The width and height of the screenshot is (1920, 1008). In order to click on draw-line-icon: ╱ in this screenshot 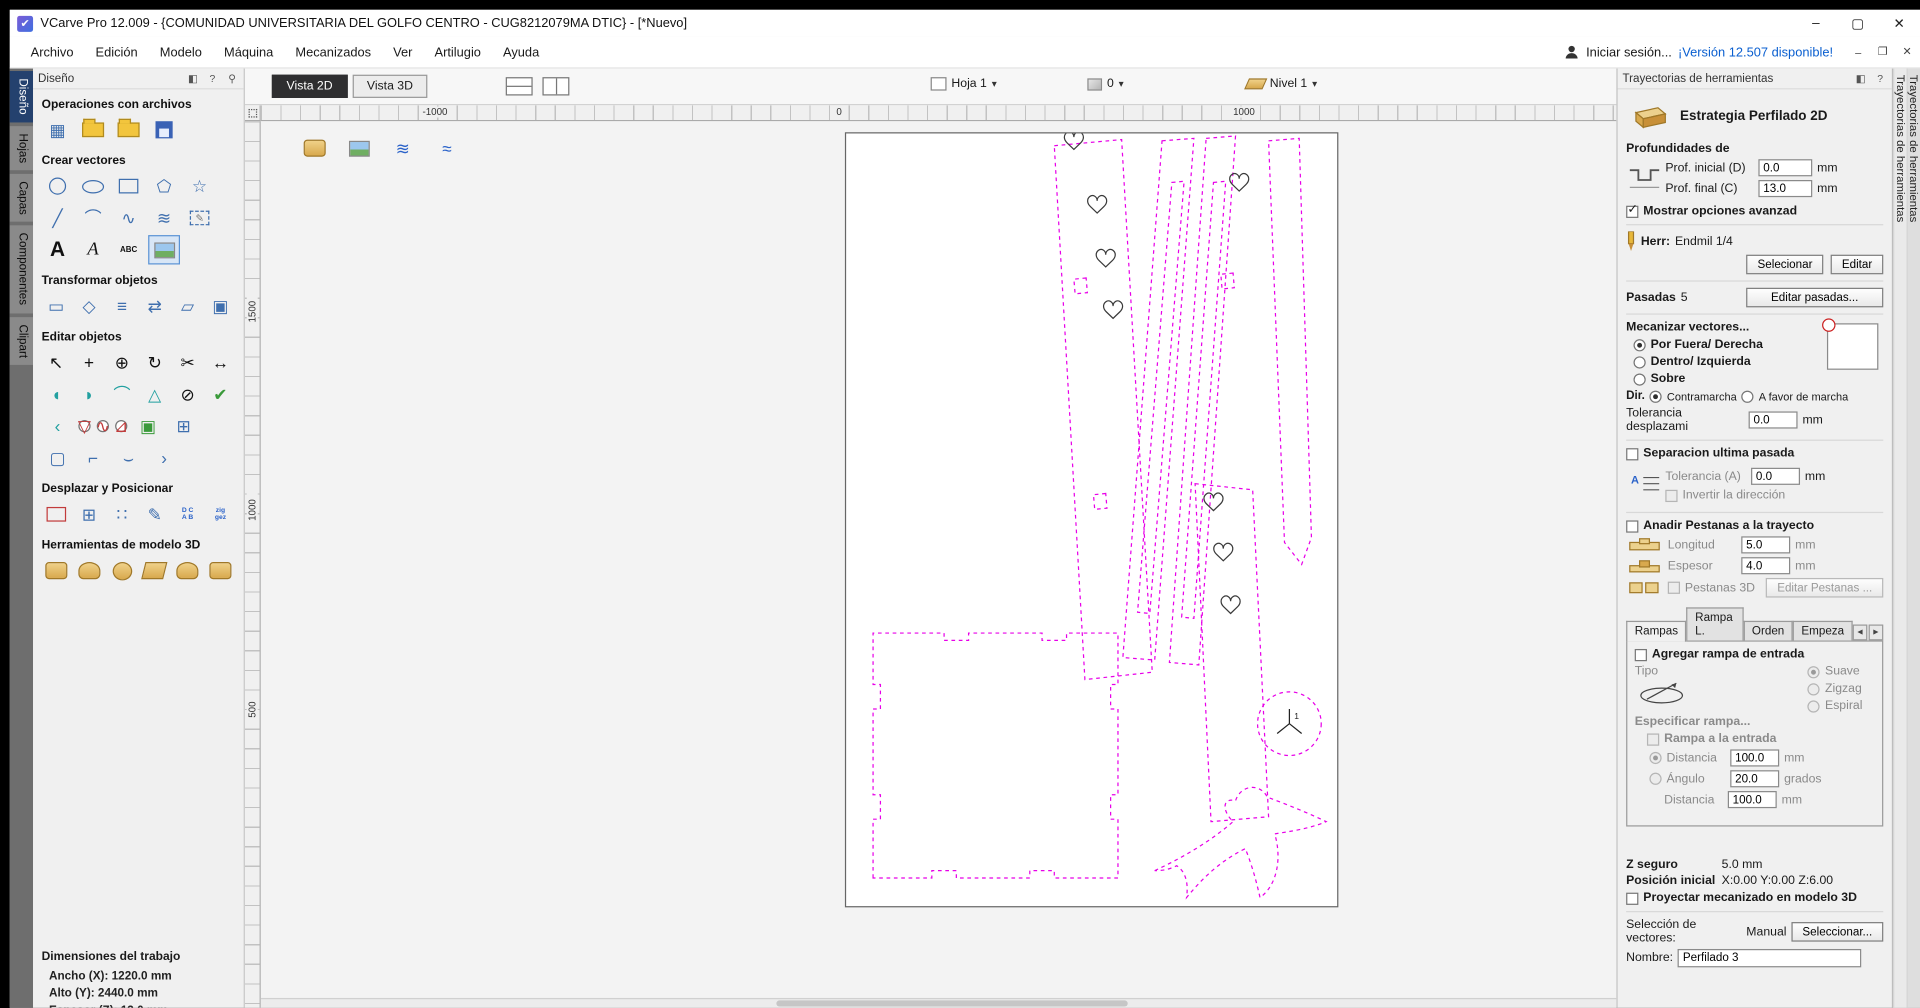, I will do `click(57, 217)`.